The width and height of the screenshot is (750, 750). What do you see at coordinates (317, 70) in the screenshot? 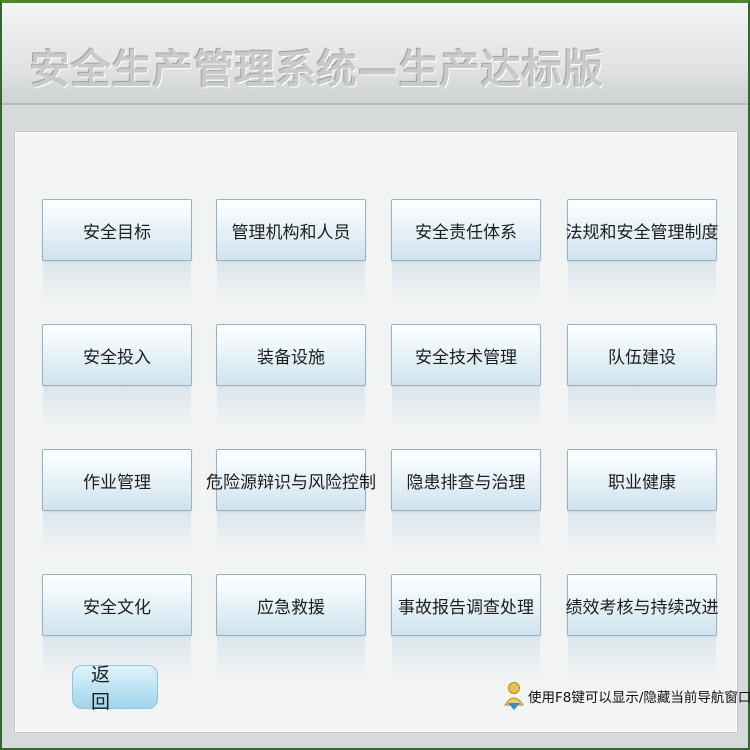
I see `app-title: 安全生产管理系统—生产达标版` at bounding box center [317, 70].